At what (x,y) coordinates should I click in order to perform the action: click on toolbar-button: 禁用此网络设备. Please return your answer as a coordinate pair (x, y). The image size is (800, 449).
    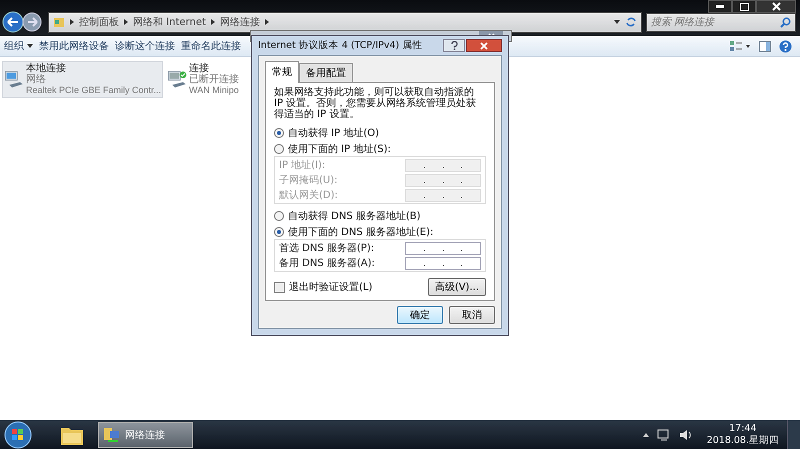
    Looking at the image, I should click on (74, 46).